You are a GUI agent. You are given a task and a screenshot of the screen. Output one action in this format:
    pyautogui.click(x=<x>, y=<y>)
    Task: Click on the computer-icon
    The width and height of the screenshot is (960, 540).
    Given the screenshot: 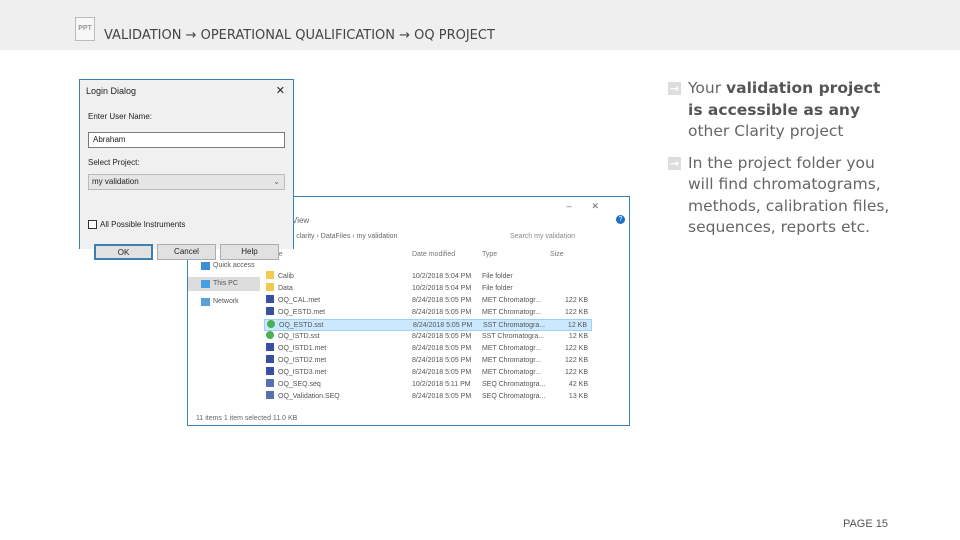 What is the action you would take?
    pyautogui.click(x=205, y=284)
    